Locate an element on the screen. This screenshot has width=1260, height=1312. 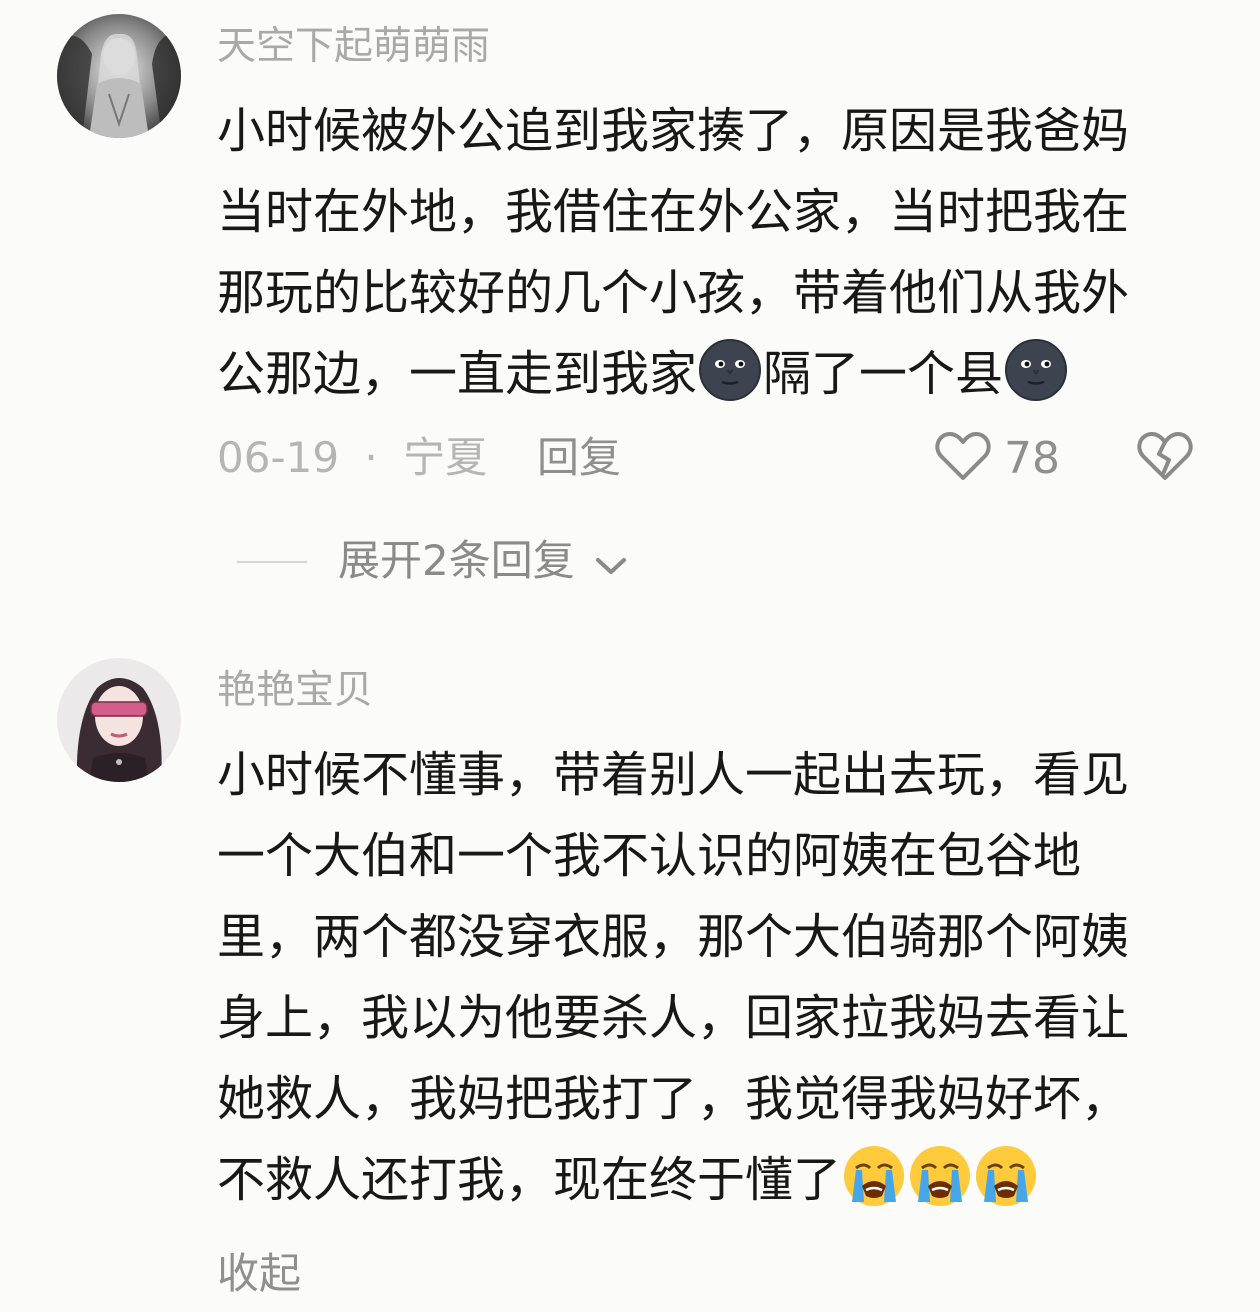
comment-meta: 06-19 · 宁夏 is located at coordinates (352, 458).